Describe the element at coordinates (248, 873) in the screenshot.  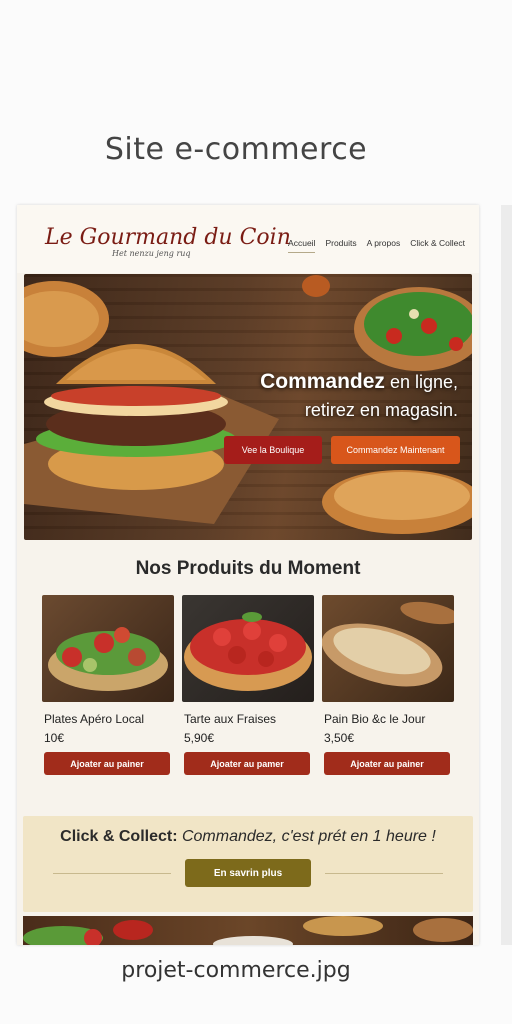
I see `learn-more-button: En savrin plus` at that location.